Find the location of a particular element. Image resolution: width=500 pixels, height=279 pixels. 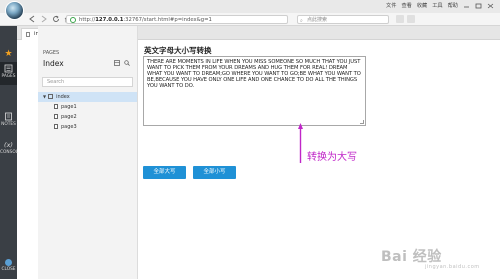

tree-item-label: index is located at coordinates (63, 97).